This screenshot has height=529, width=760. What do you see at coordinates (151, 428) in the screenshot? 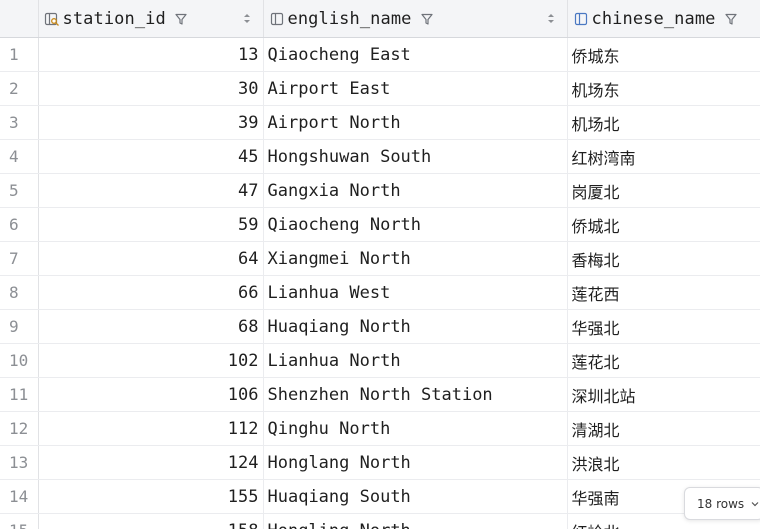
I see `cell-station-id: 112` at bounding box center [151, 428].